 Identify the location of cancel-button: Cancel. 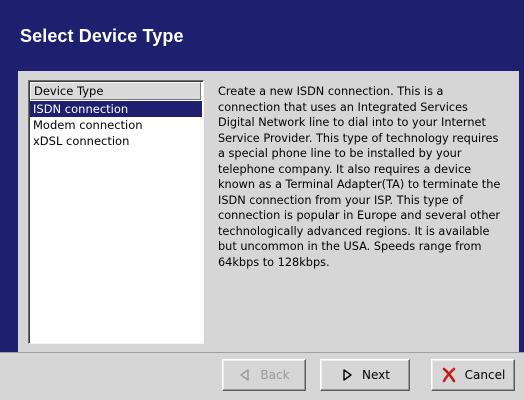
(473, 375).